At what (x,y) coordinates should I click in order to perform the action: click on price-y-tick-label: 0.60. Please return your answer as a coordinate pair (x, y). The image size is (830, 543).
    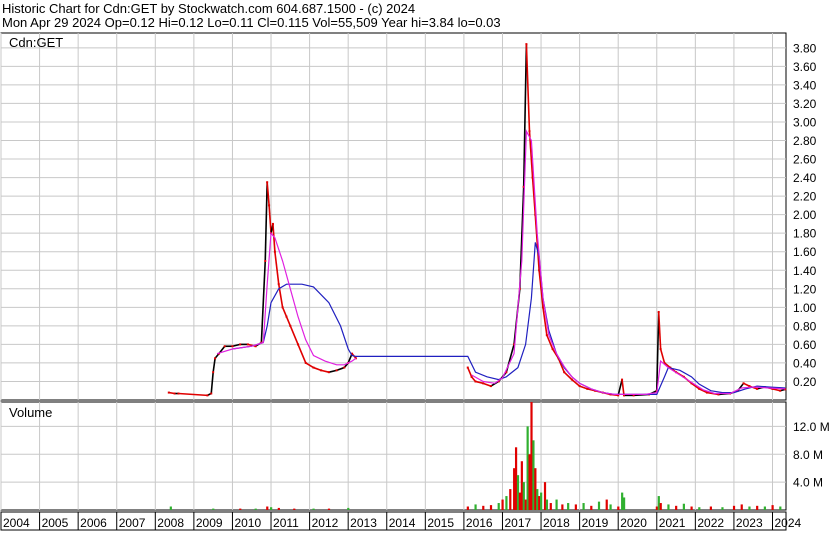
    Looking at the image, I should click on (805, 345).